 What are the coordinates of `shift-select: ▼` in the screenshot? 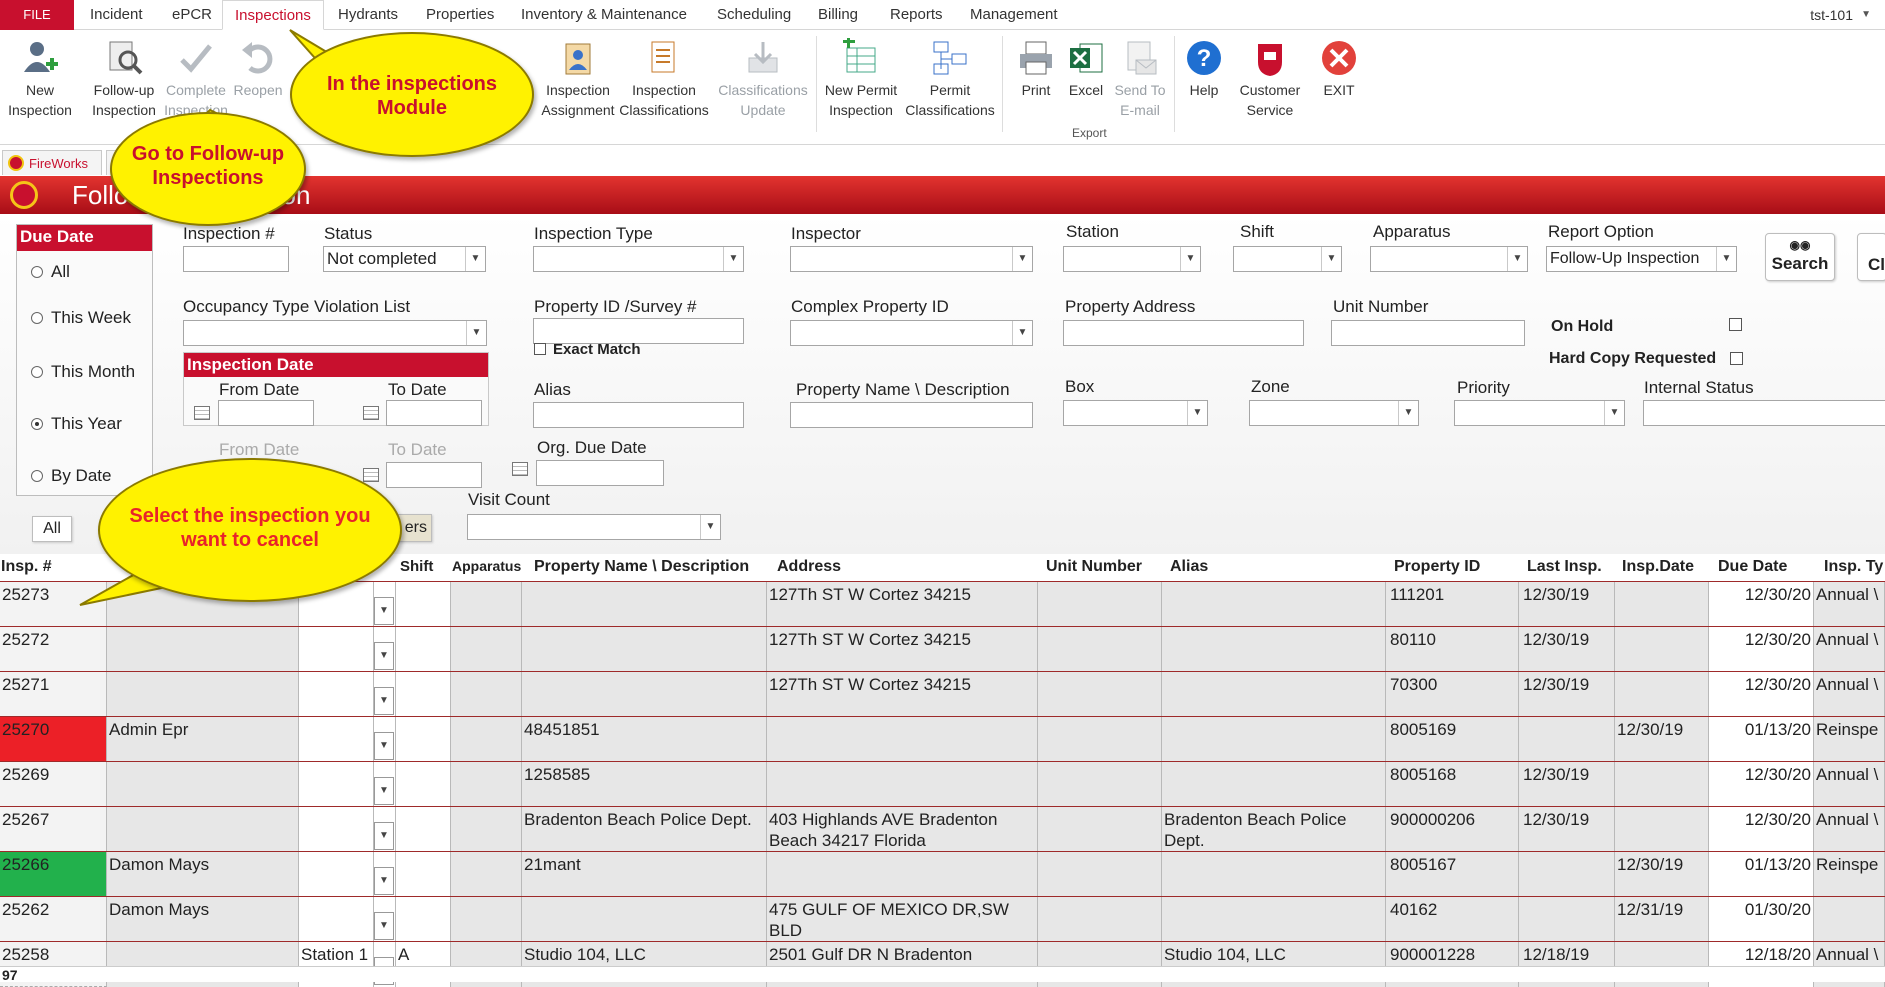 It's located at (1287, 259).